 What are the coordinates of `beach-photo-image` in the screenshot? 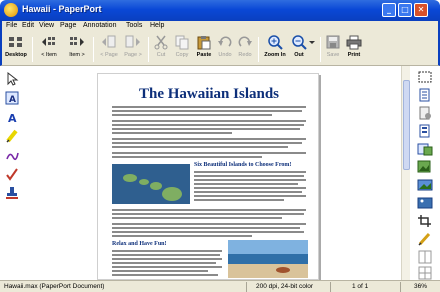 It's located at (268, 259).